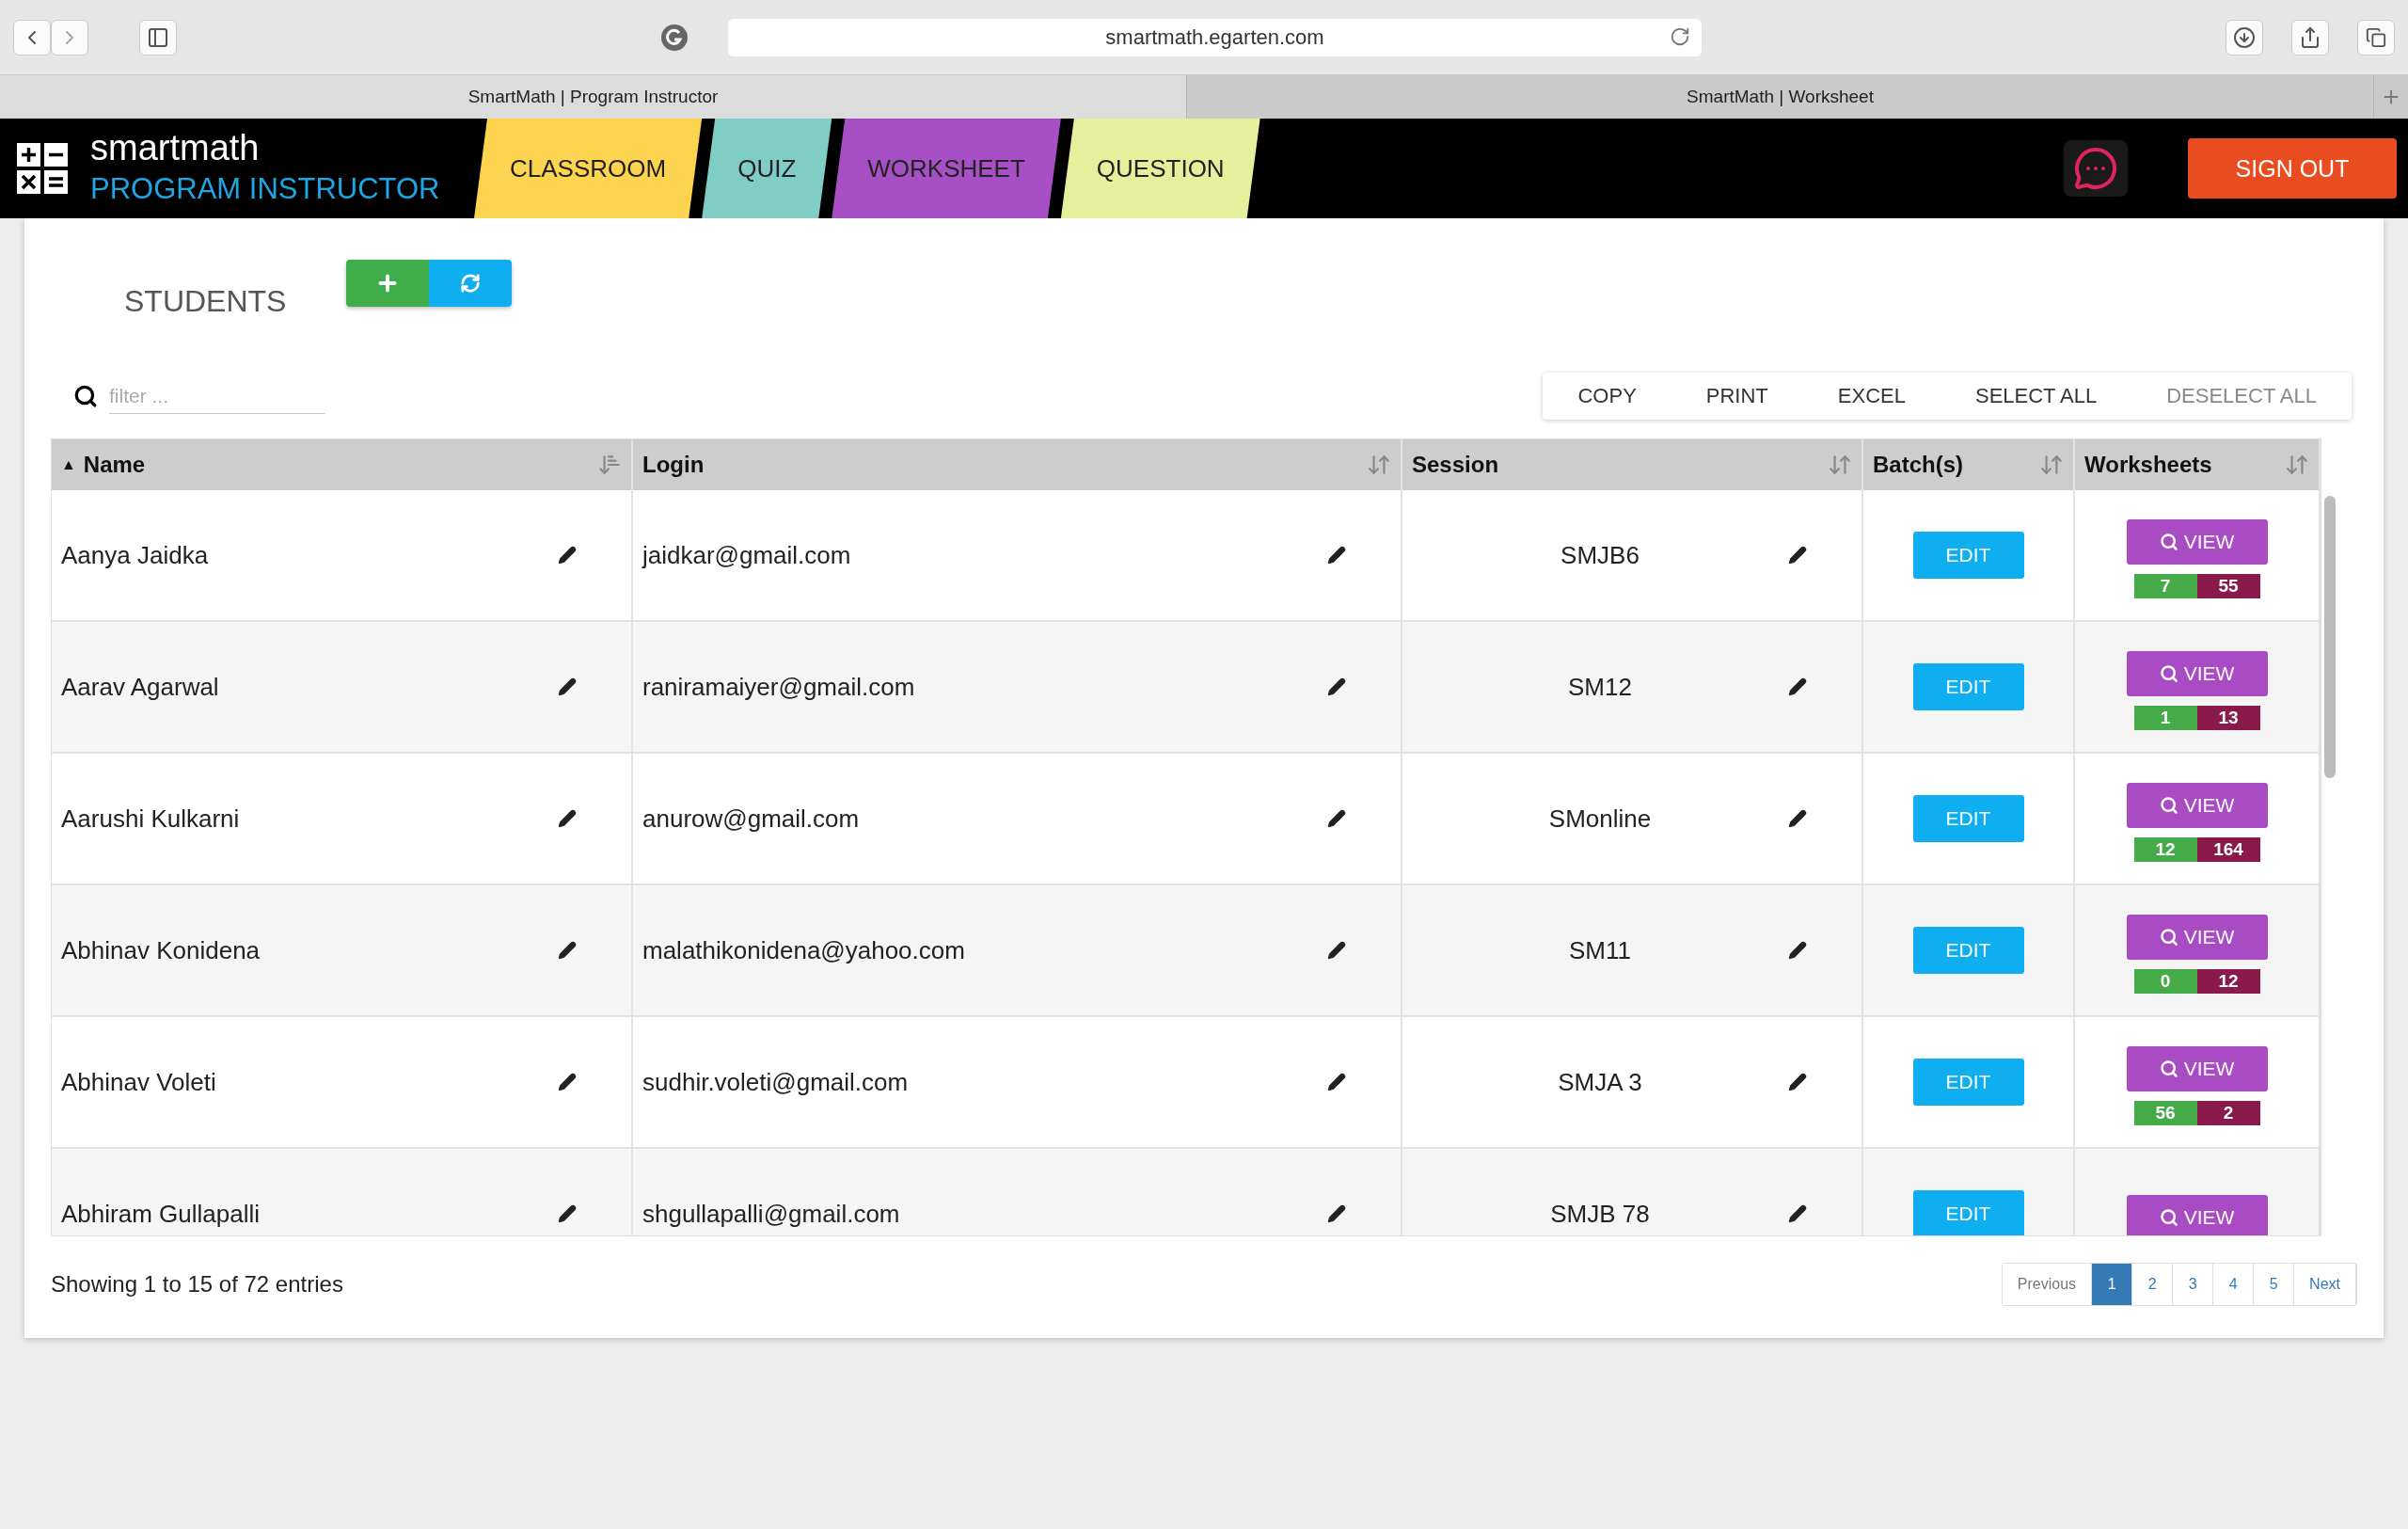 This screenshot has width=2408, height=1529. Describe the element at coordinates (150, 819) in the screenshot. I see `table-cell: Aarushi Kulkarni` at that location.